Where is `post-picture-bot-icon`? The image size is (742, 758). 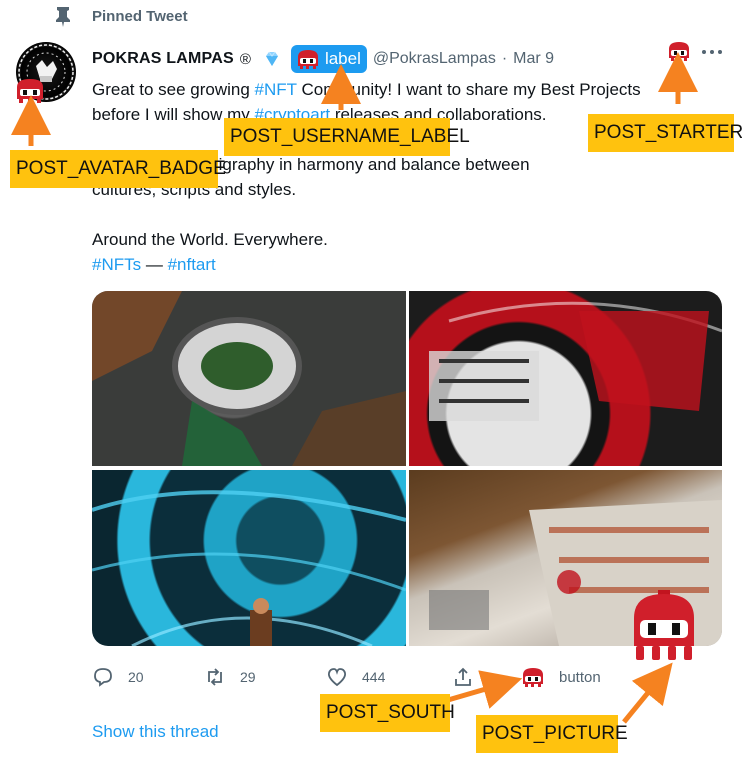
post-picture-bot-icon is located at coordinates (664, 626).